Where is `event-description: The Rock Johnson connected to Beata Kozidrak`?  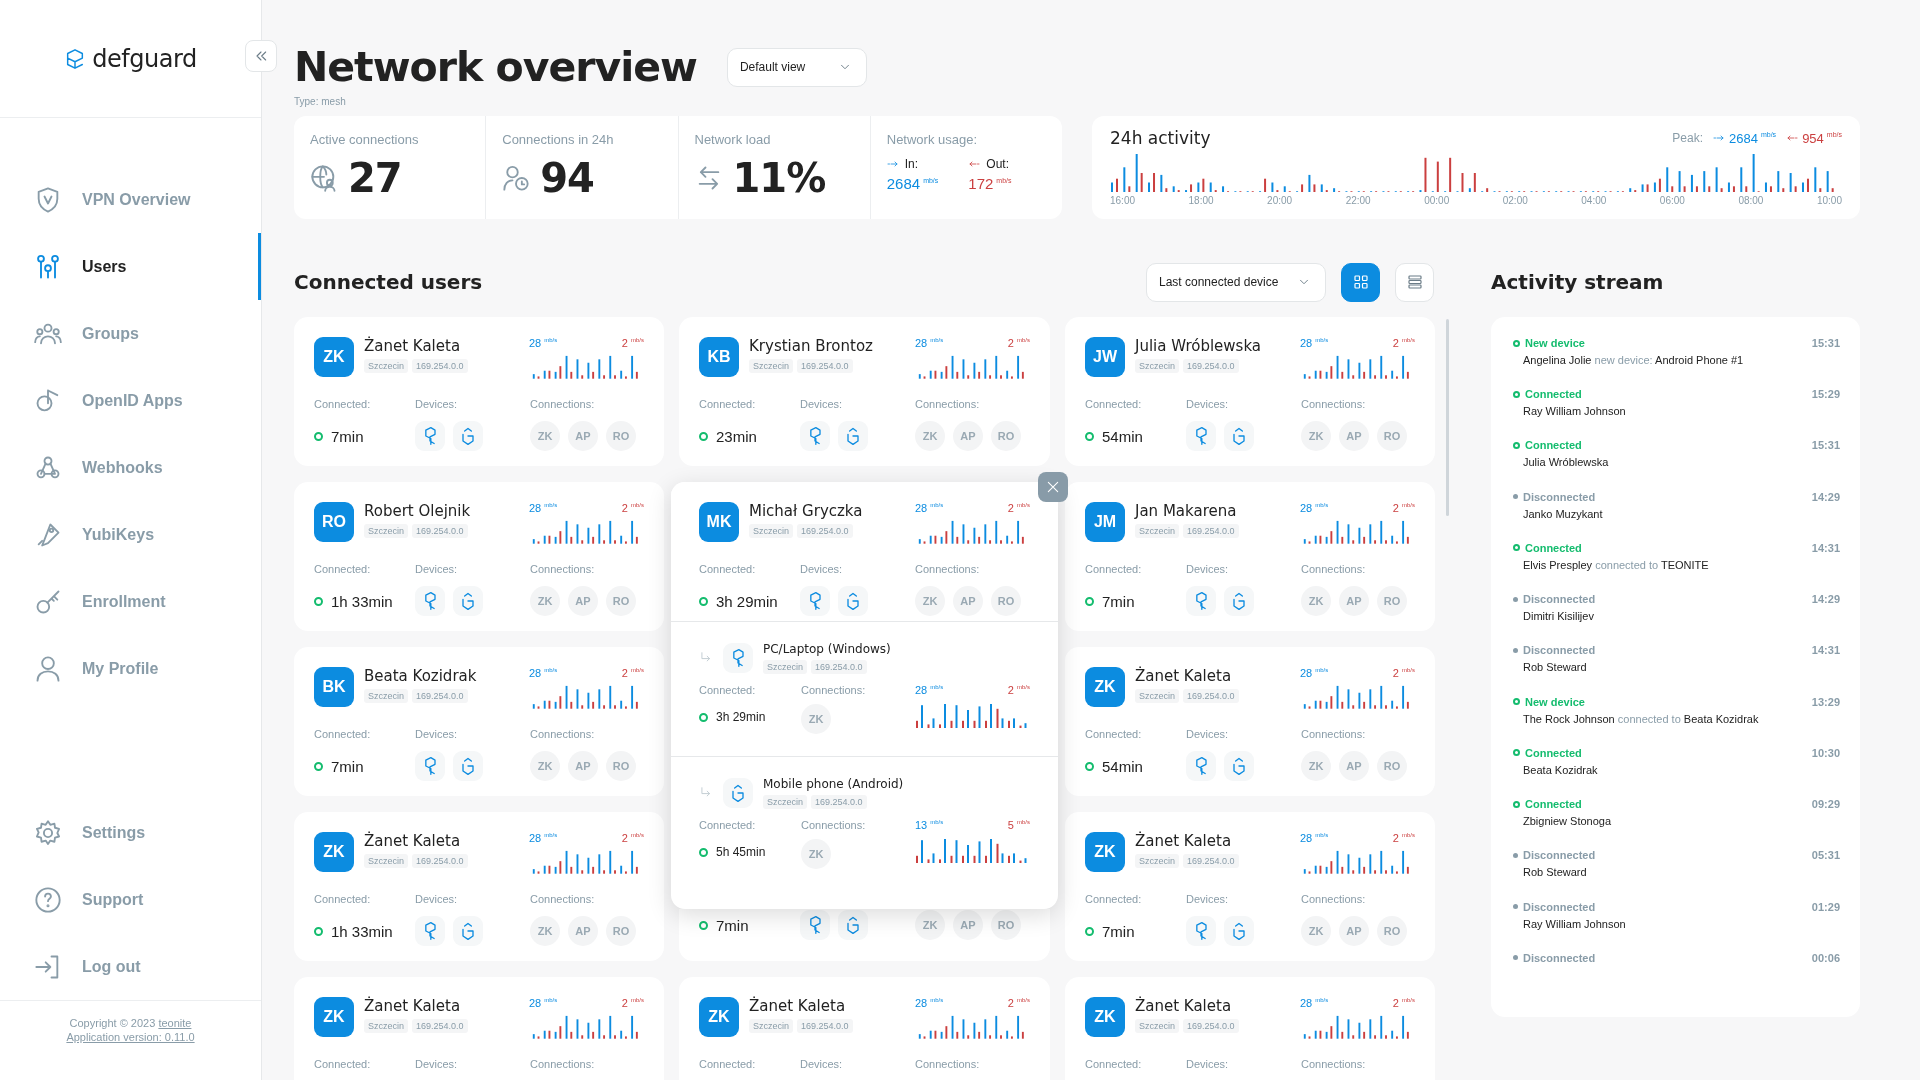 event-description: The Rock Johnson connected to Beata Kozidrak is located at coordinates (1641, 718).